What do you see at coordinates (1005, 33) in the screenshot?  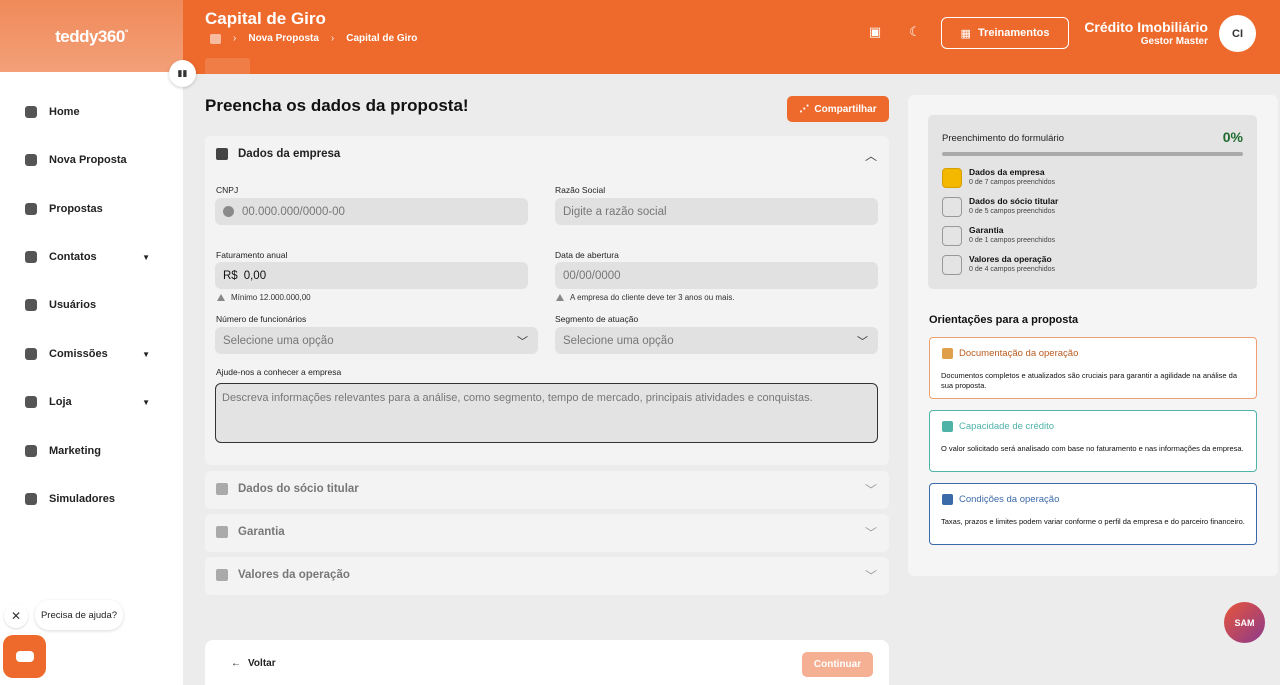 I see `trainings-button: ▦ Treinamentos` at bounding box center [1005, 33].